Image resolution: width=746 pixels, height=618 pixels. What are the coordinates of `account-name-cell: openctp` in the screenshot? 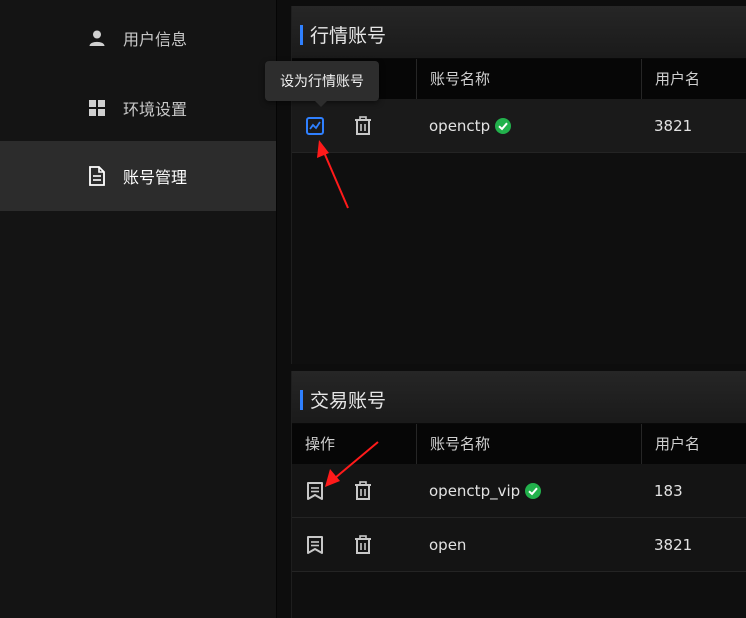 It's located at (470, 125).